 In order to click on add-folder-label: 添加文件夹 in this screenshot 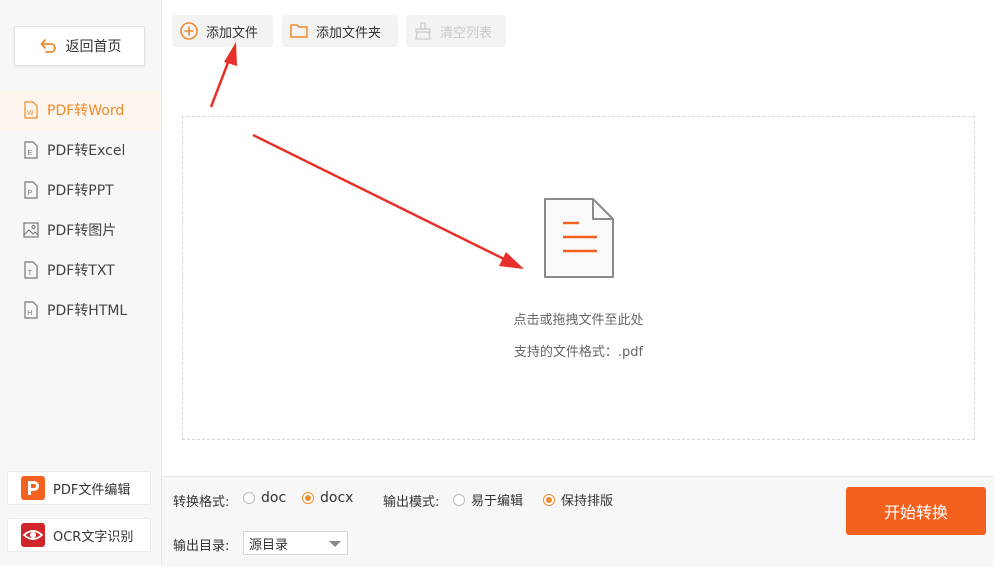, I will do `click(349, 33)`.